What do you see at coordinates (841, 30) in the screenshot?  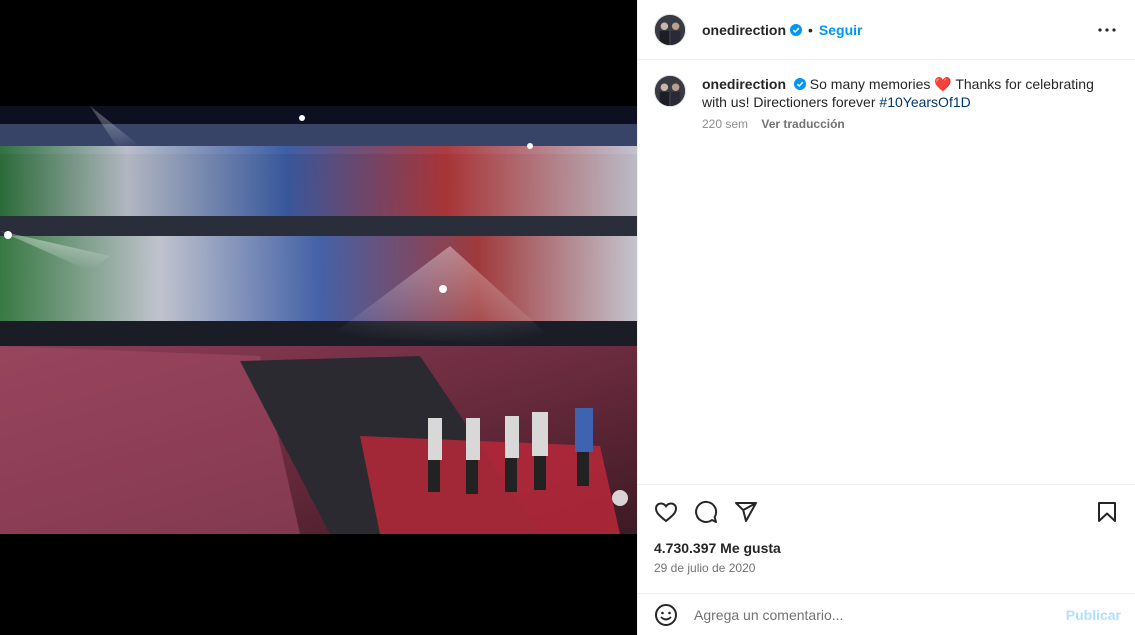 I see `follow-button: Seguir` at bounding box center [841, 30].